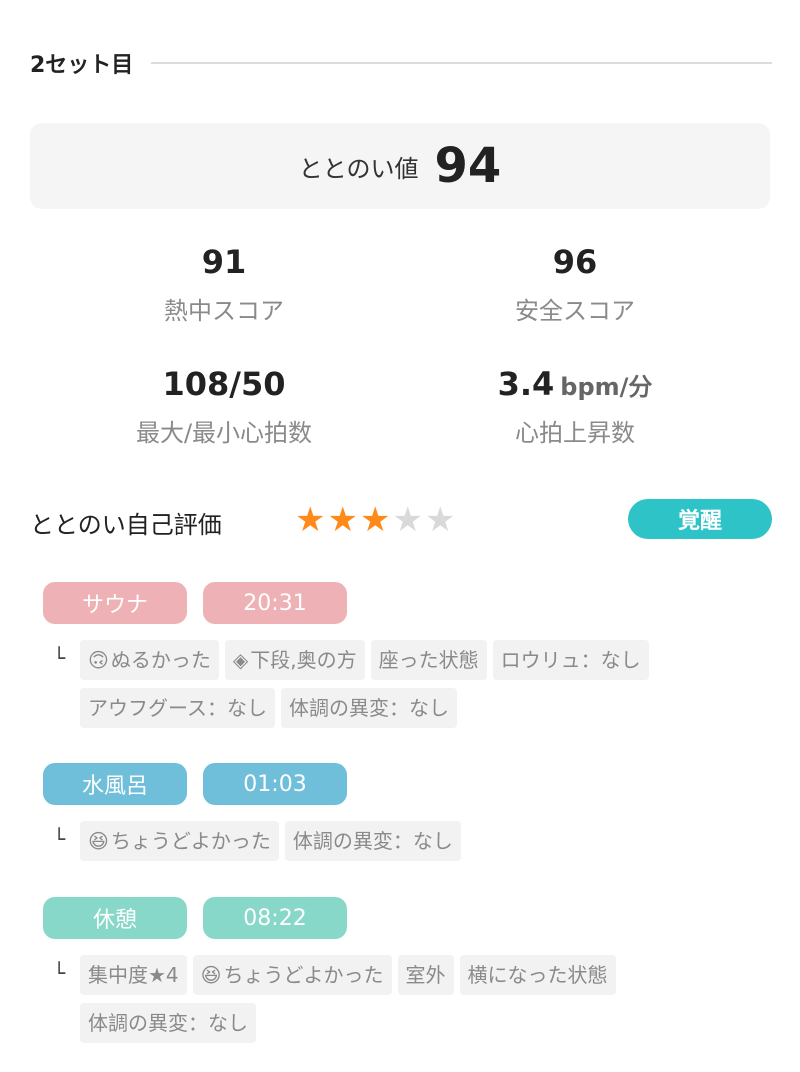 This screenshot has width=800, height=1072. Describe the element at coordinates (275, 784) in the screenshot. I see `mizuburo-time-pill: 01:03` at that location.